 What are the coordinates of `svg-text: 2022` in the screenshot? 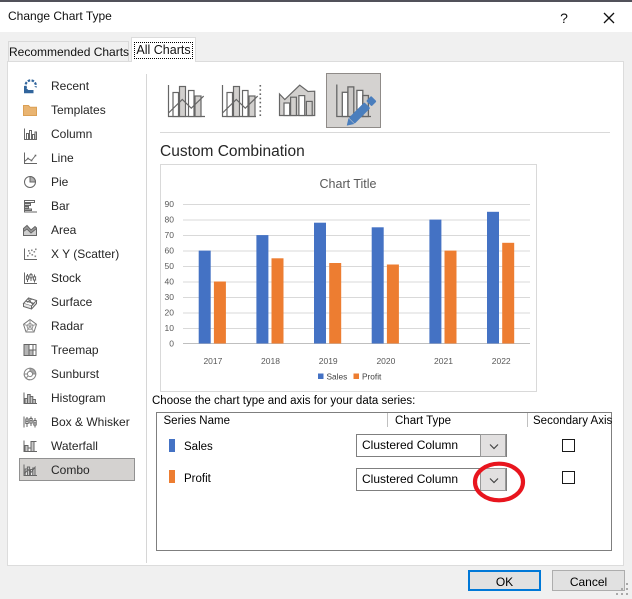 It's located at (501, 361).